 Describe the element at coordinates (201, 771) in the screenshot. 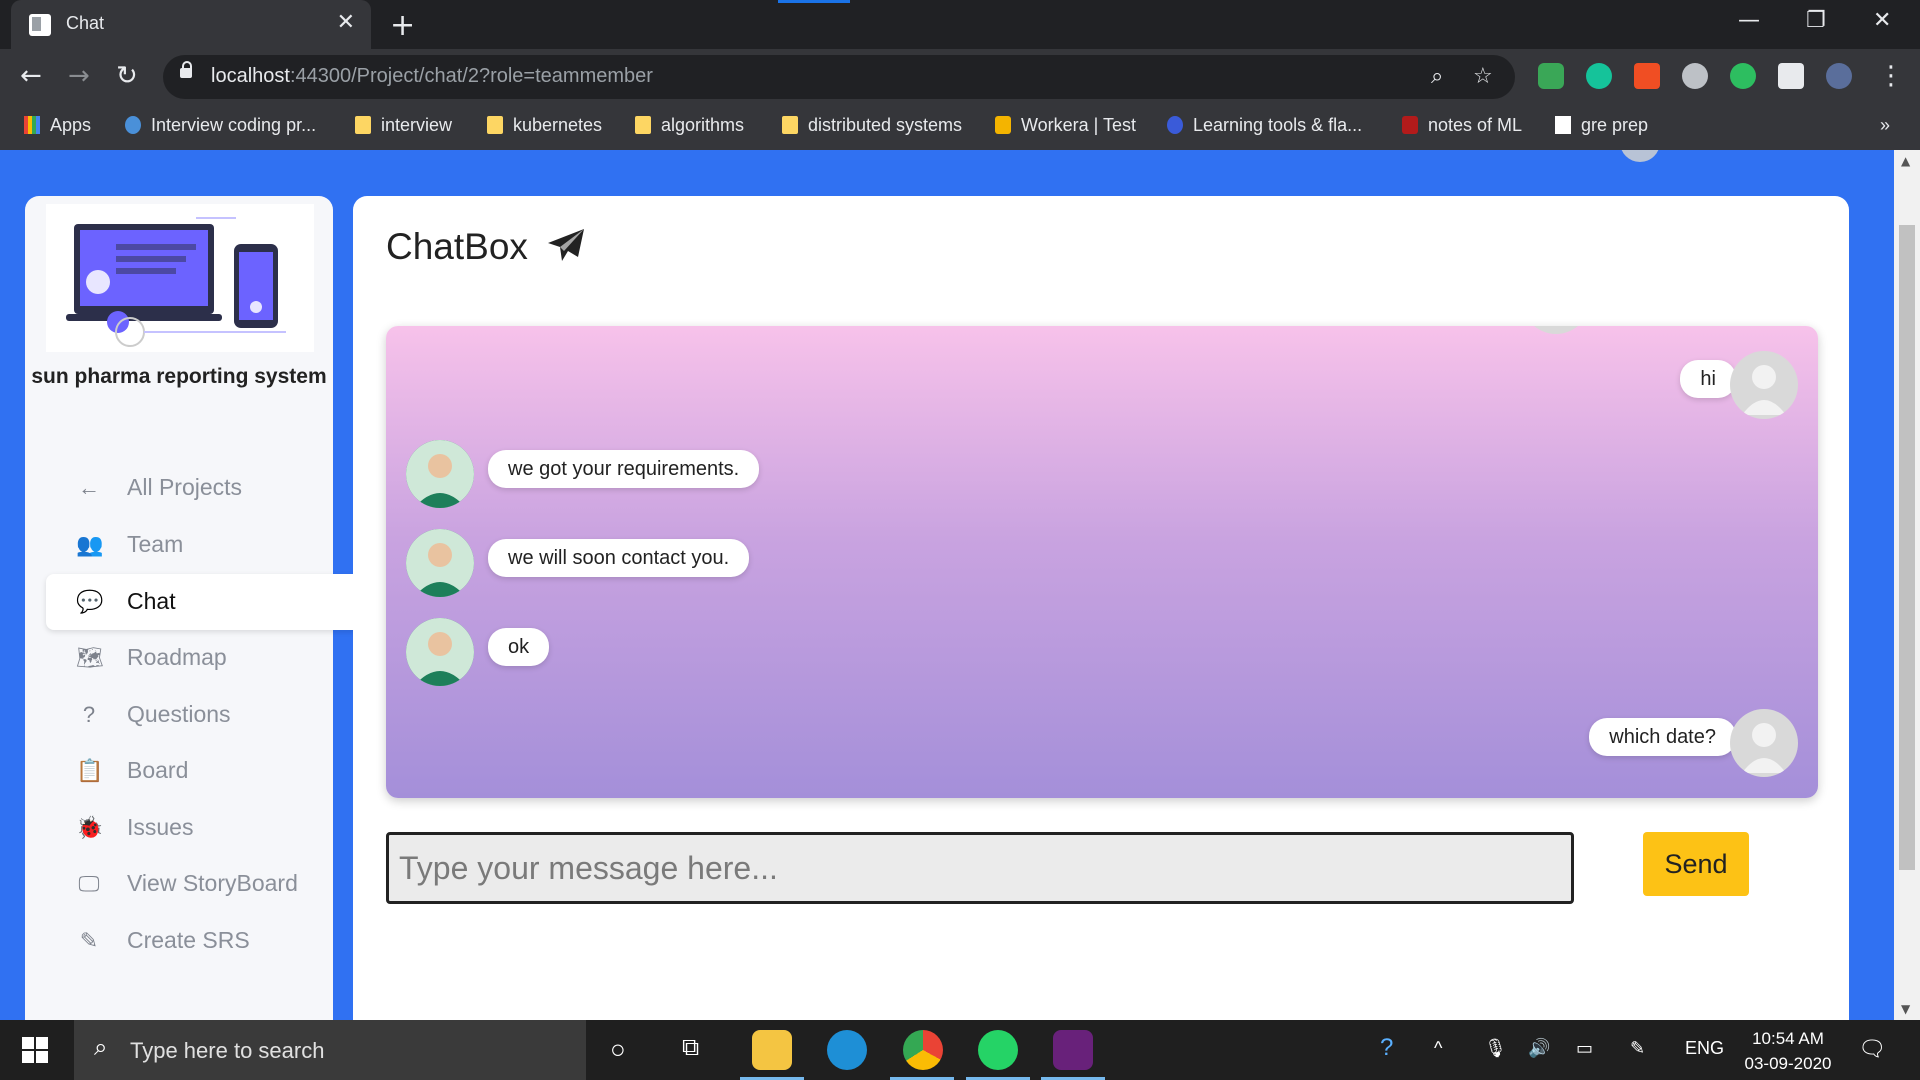

I see `sidebar-item-board: 📋 Board` at that location.